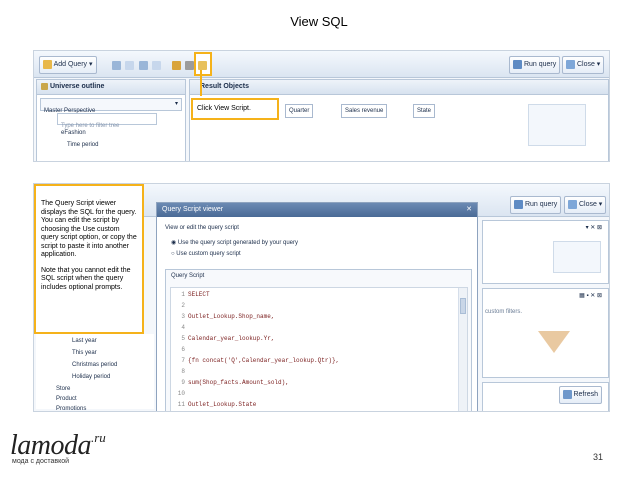 This screenshot has width=638, height=479. I want to click on drop-zone-top, so click(577, 257).